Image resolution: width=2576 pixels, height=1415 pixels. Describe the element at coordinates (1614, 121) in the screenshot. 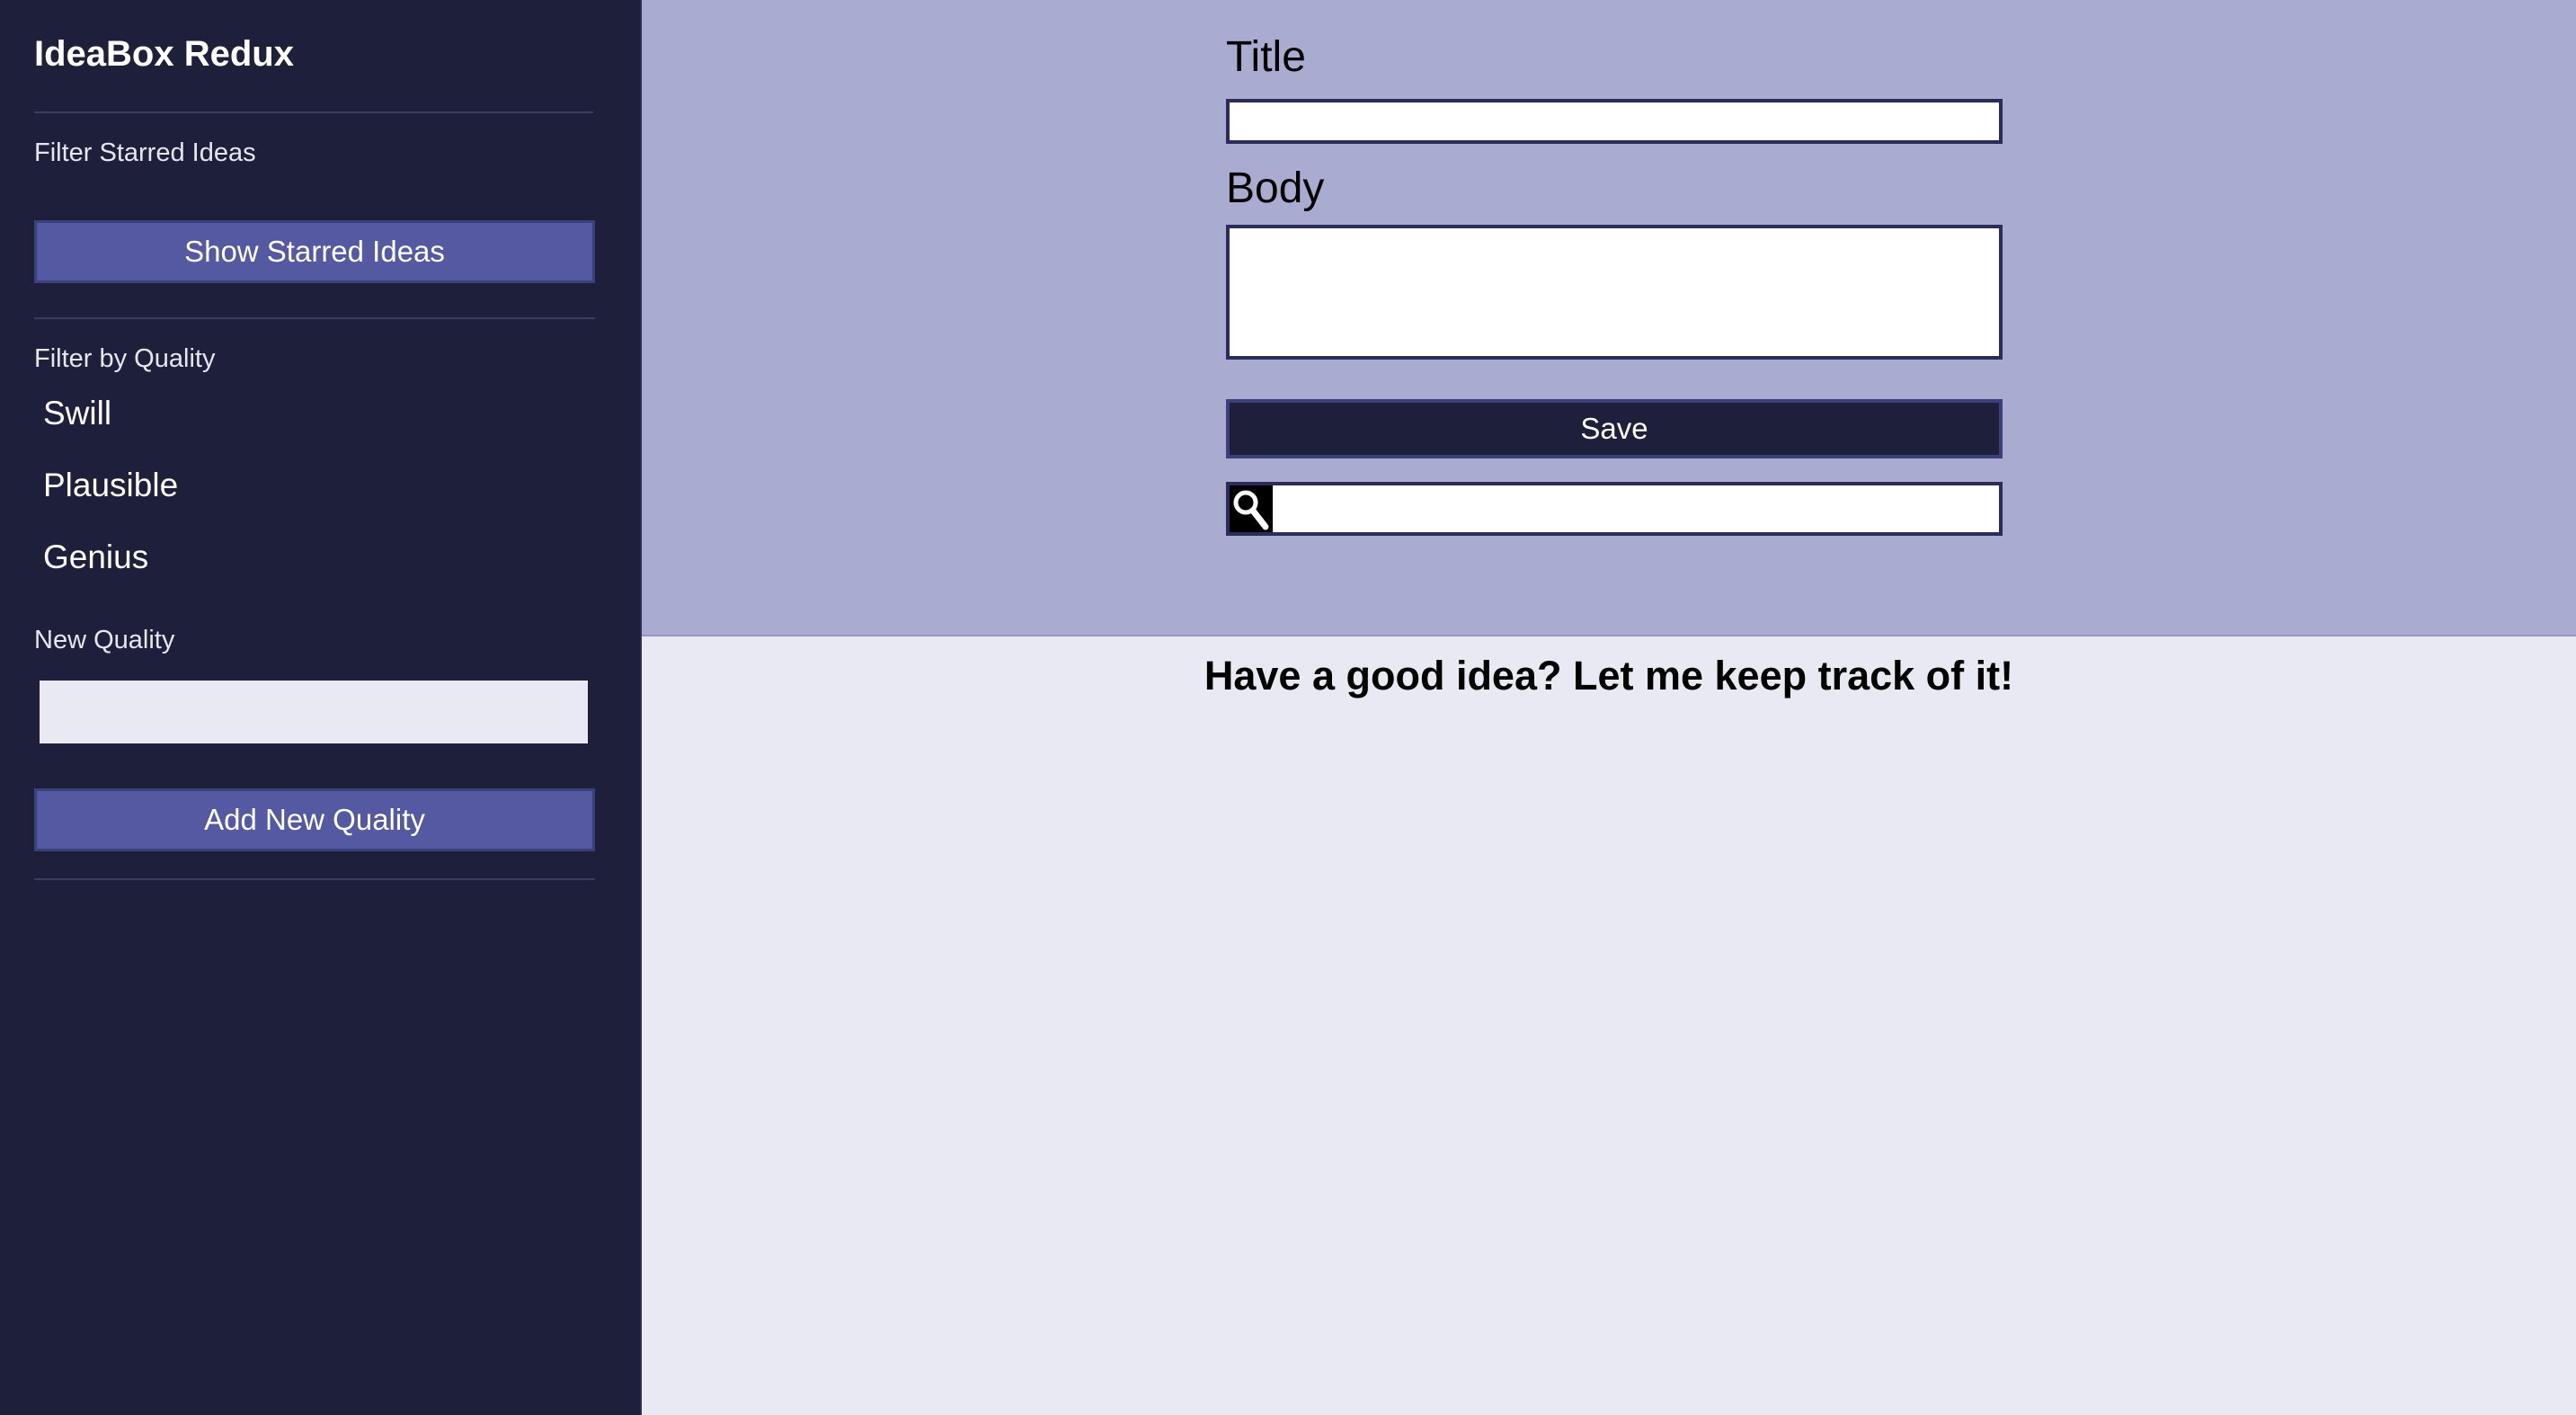

I see `title-input` at that location.